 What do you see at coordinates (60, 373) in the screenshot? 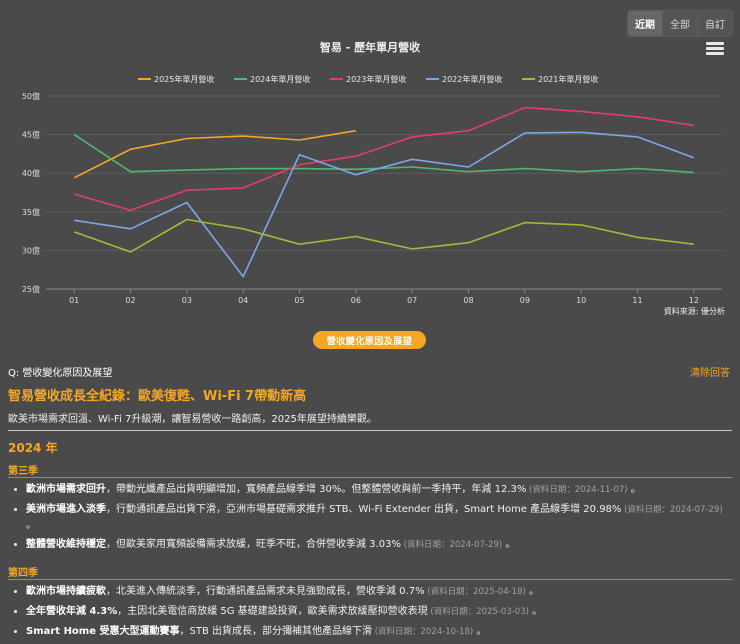
I see `question-label: Q: 營收變化原因及展望` at bounding box center [60, 373].